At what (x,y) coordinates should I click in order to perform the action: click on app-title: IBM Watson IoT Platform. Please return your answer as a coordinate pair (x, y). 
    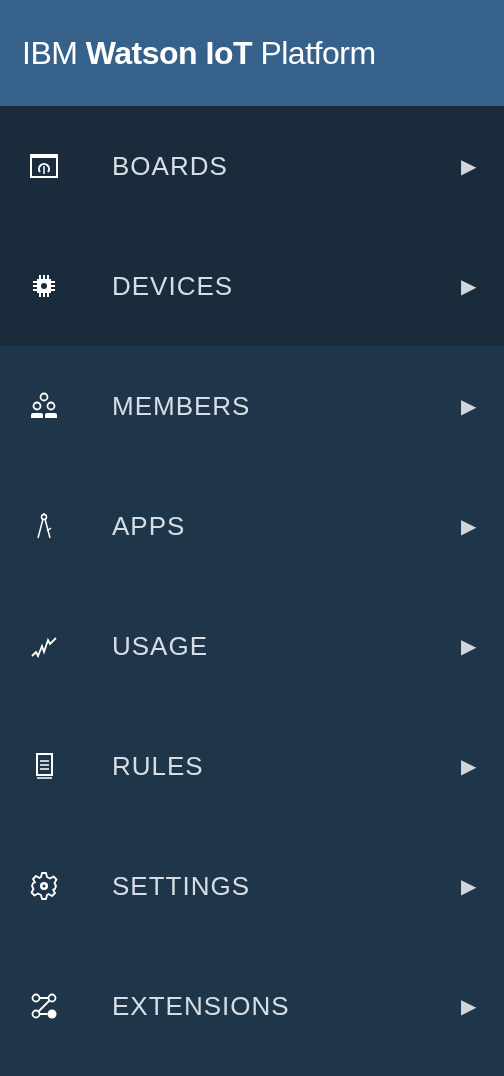
    Looking at the image, I should click on (199, 53).